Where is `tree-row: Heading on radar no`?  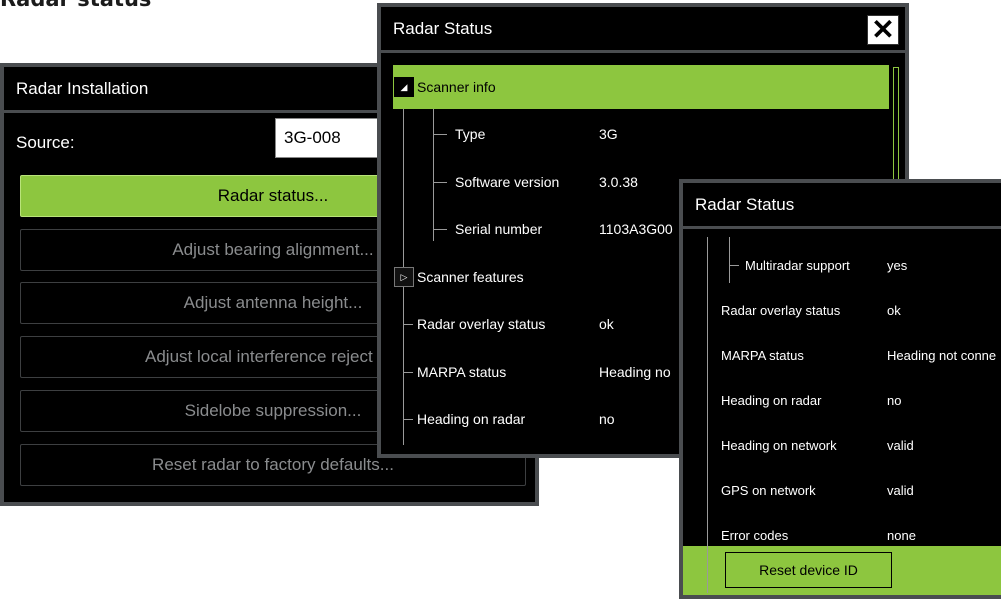 tree-row: Heading on radar no is located at coordinates (849, 400).